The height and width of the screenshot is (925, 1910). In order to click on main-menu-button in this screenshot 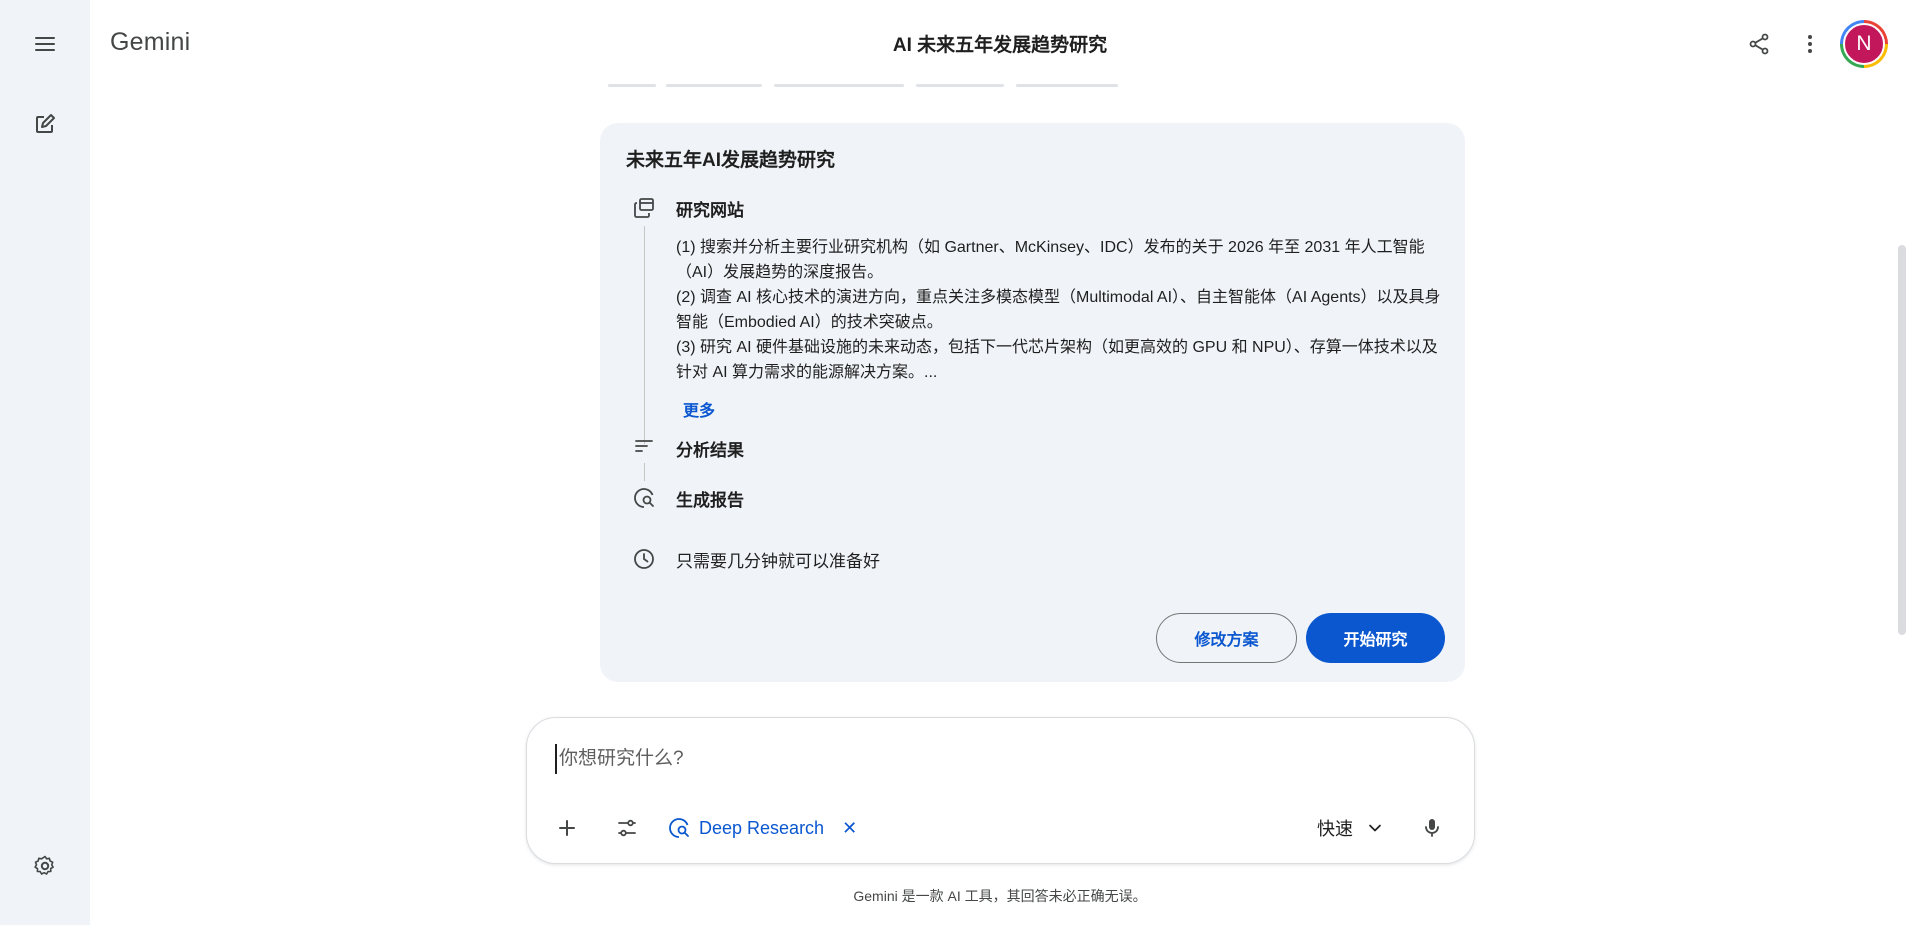, I will do `click(45, 44)`.